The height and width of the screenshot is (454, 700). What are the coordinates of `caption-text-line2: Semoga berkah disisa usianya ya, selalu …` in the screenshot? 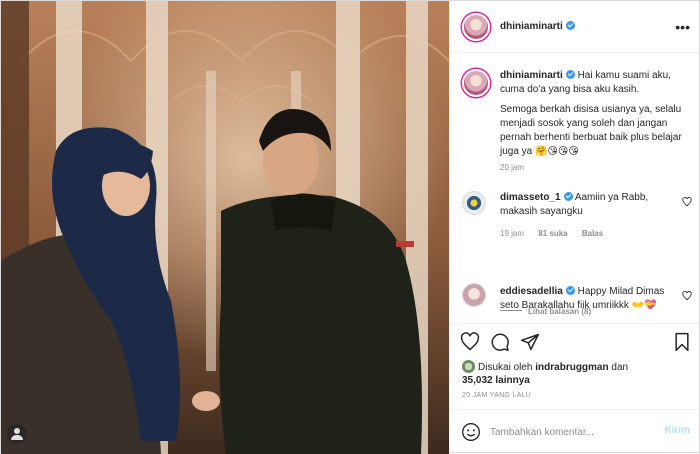 It's located at (591, 130).